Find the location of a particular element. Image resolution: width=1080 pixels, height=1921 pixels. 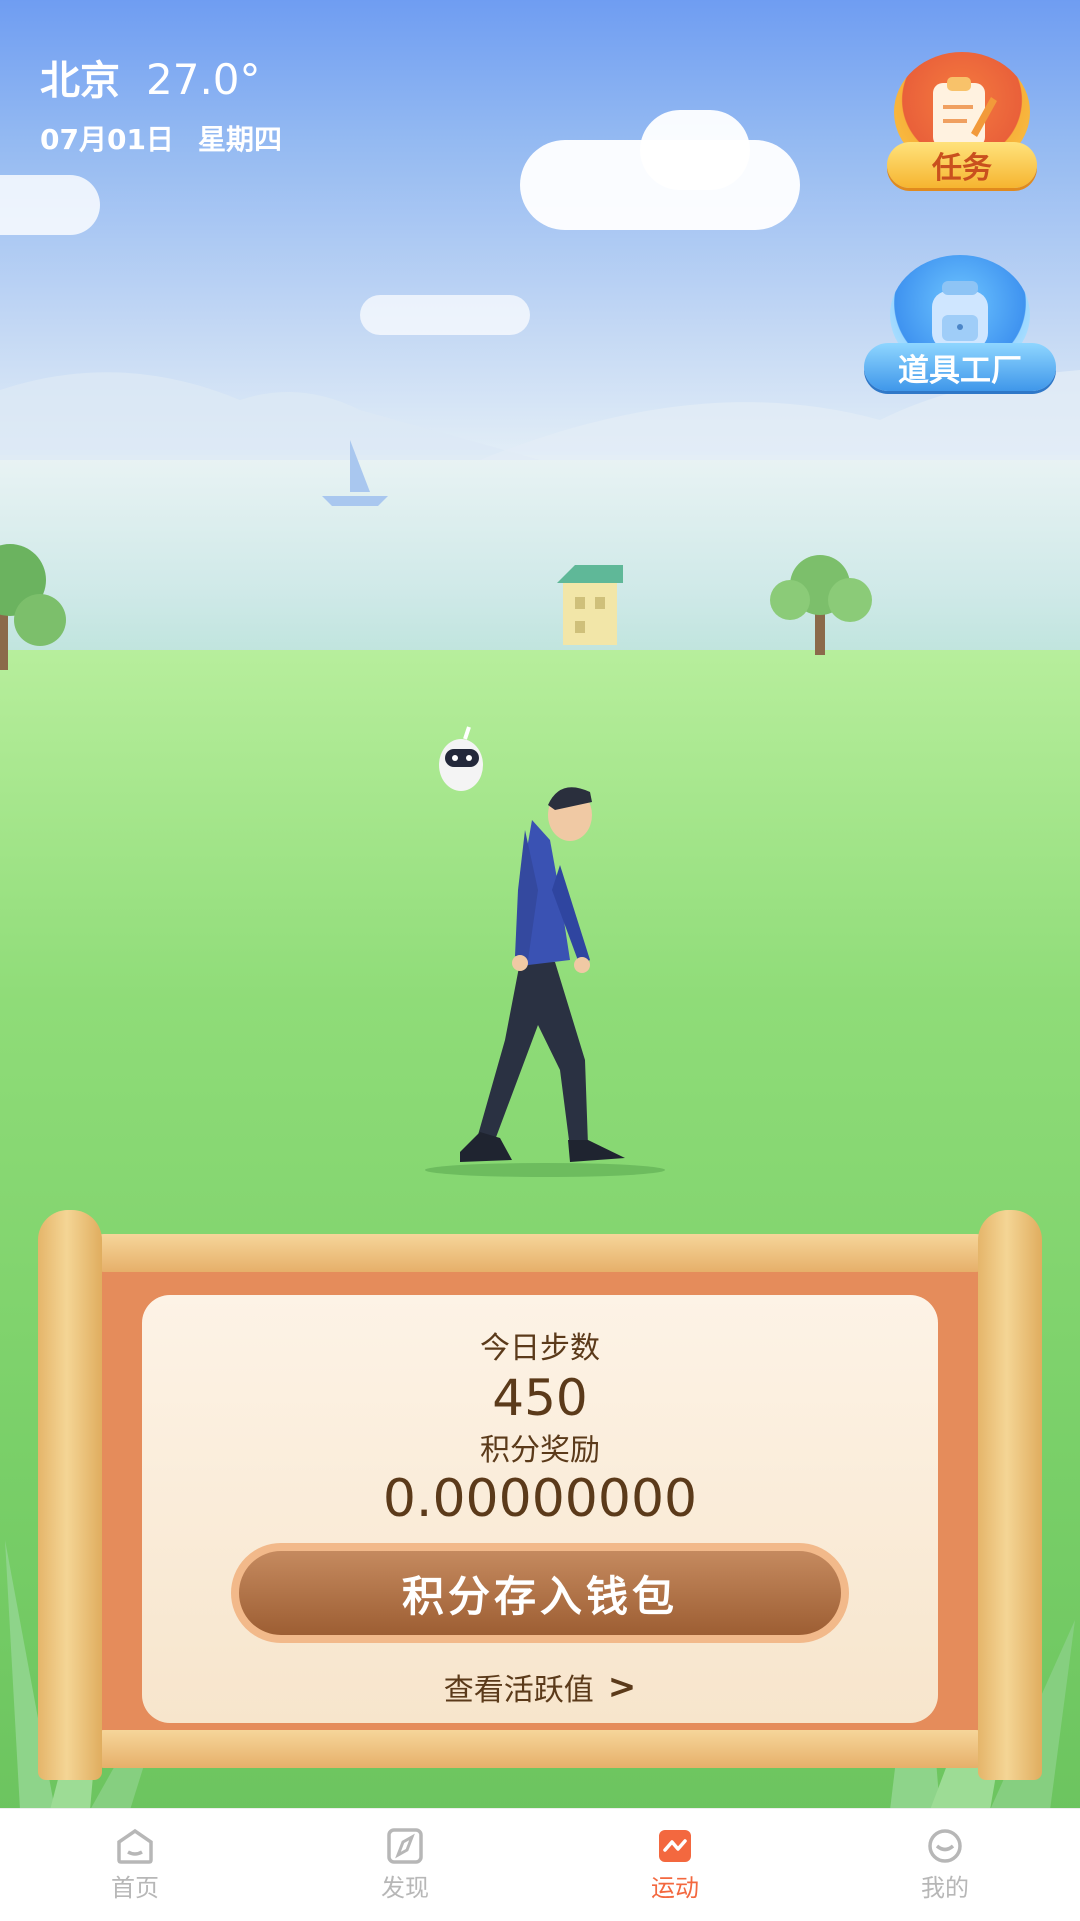

home-icon is located at coordinates (135, 1846).